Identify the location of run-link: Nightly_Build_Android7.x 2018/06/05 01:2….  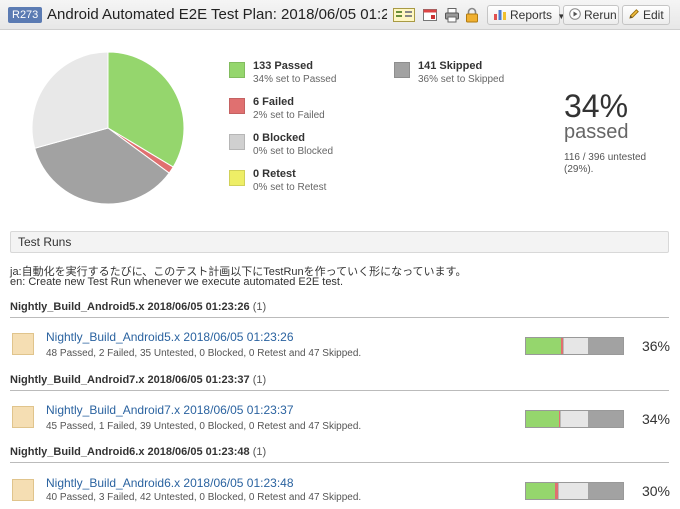
(170, 410).